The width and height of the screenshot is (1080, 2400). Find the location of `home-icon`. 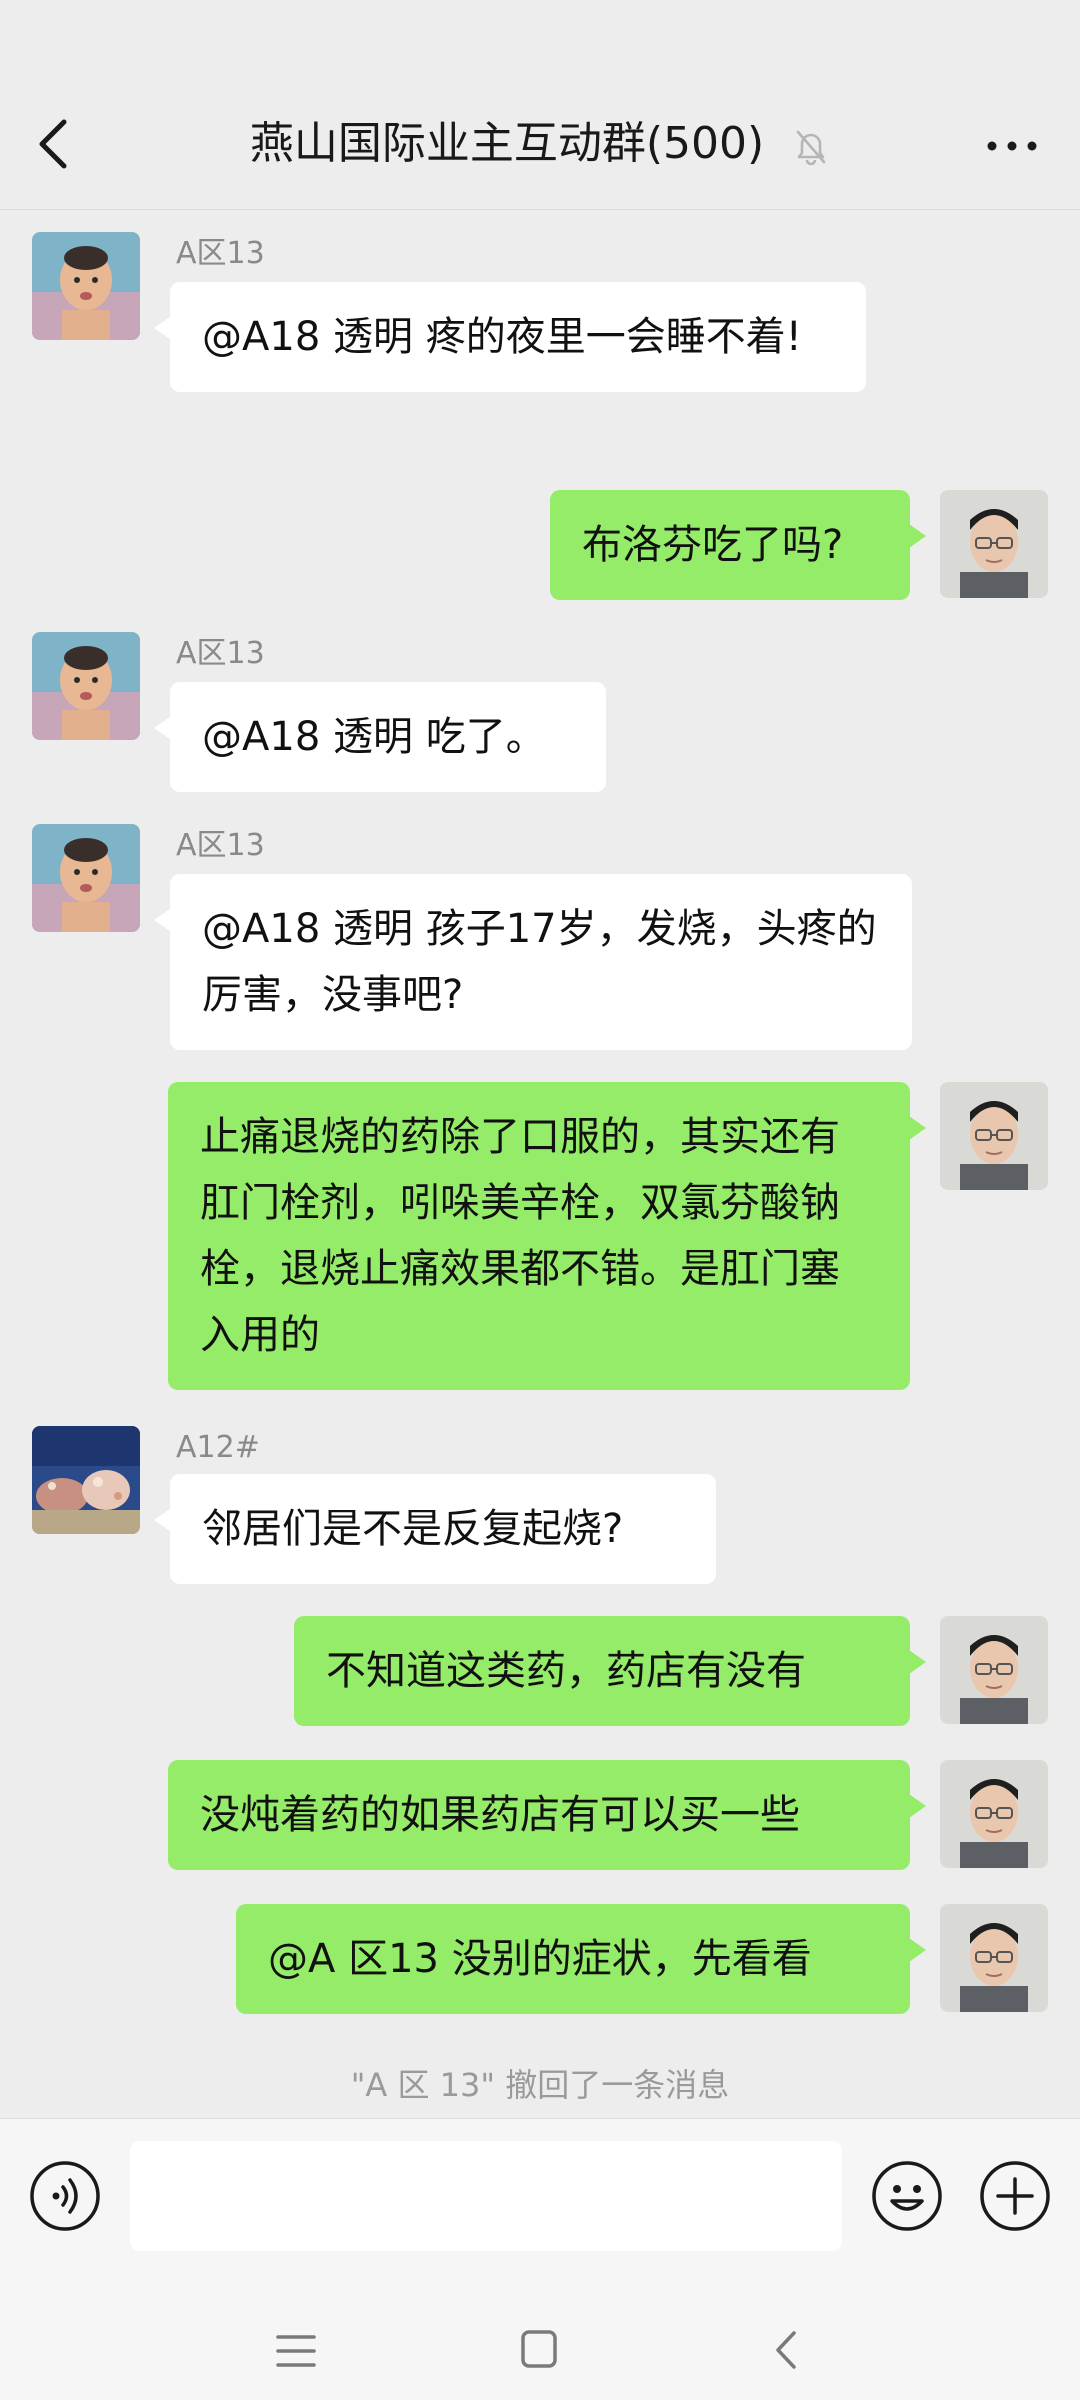

home-icon is located at coordinates (539, 2349).